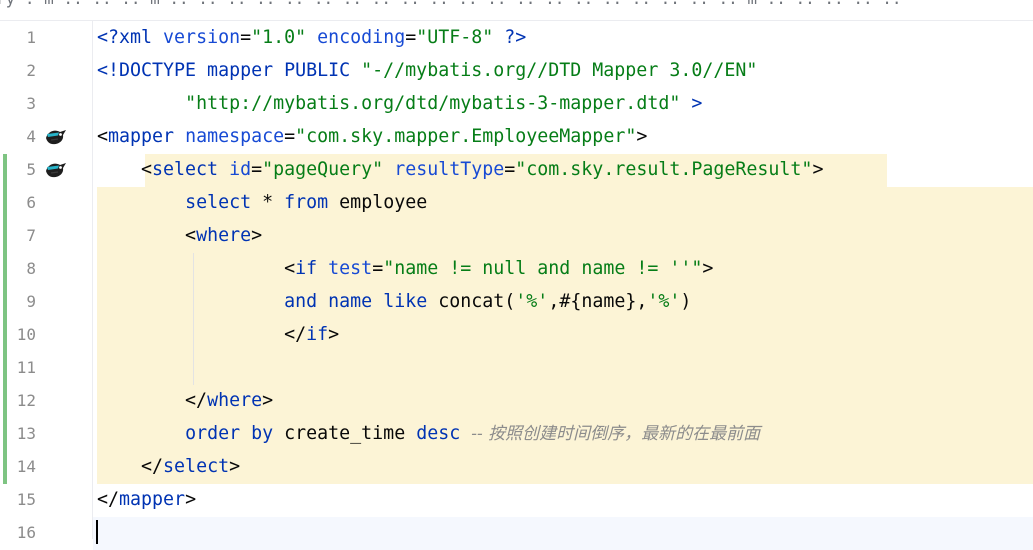 This screenshot has width=1033, height=550. What do you see at coordinates (559, 70) in the screenshot?
I see `code-token: "-//mybatis.org//DTD Mapper 3.0//EN"` at bounding box center [559, 70].